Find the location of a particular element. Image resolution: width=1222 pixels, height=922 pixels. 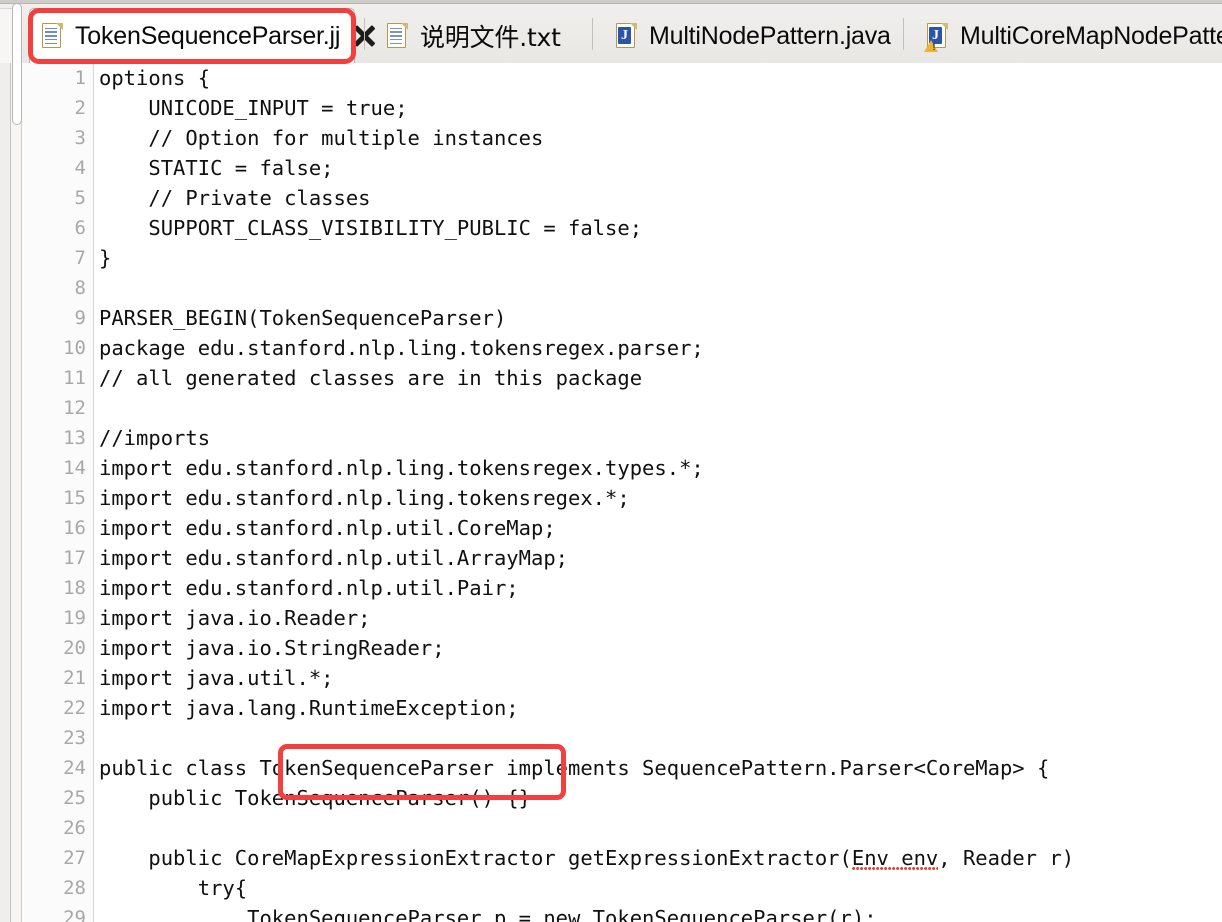

line-number: 6 is located at coordinates (80, 228).